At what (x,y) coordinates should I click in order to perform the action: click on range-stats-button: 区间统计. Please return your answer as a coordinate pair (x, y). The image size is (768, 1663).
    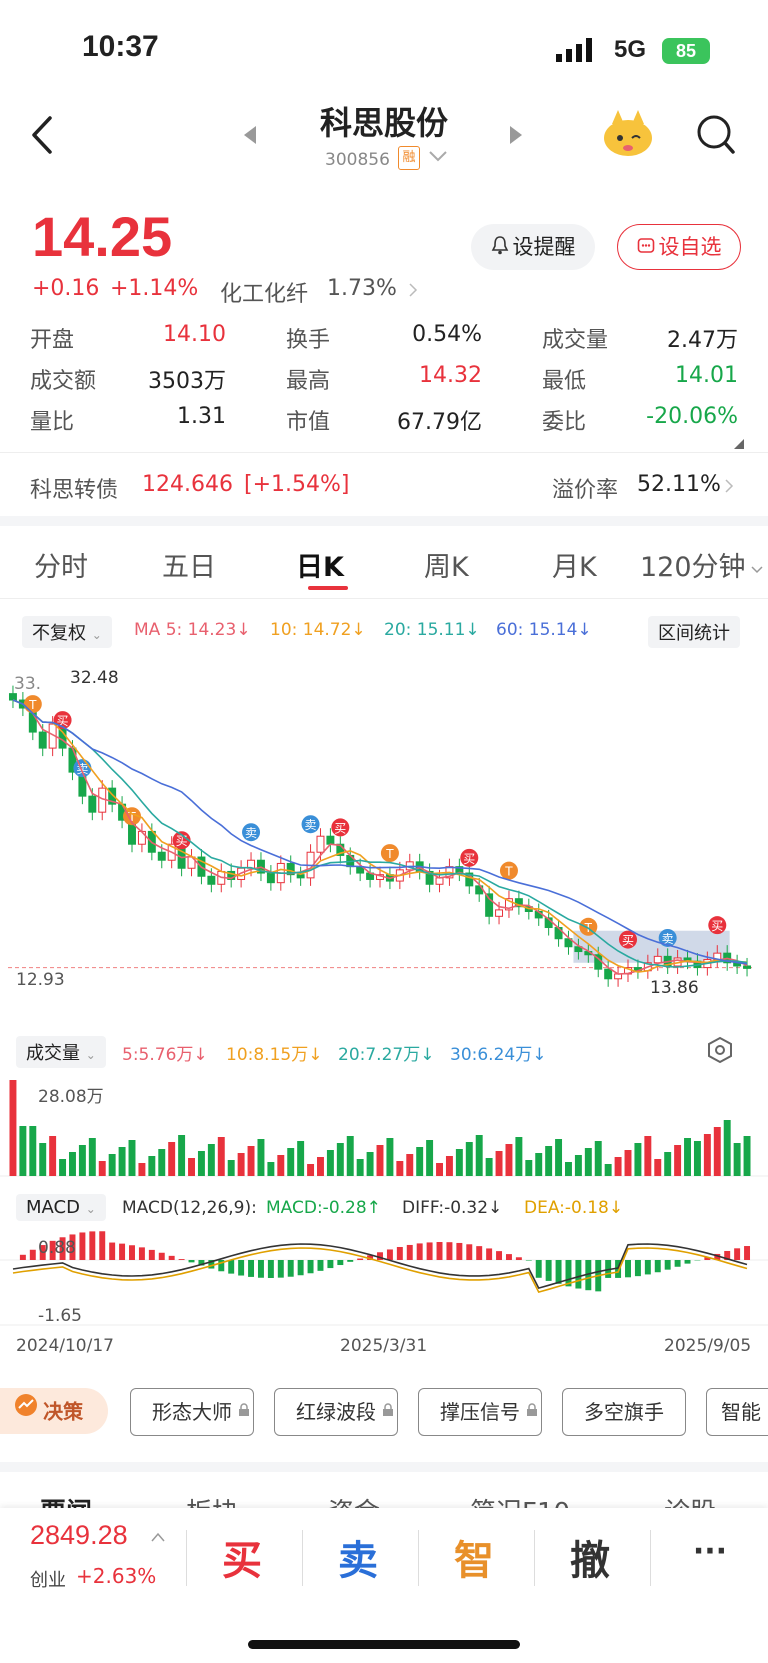
    Looking at the image, I should click on (694, 632).